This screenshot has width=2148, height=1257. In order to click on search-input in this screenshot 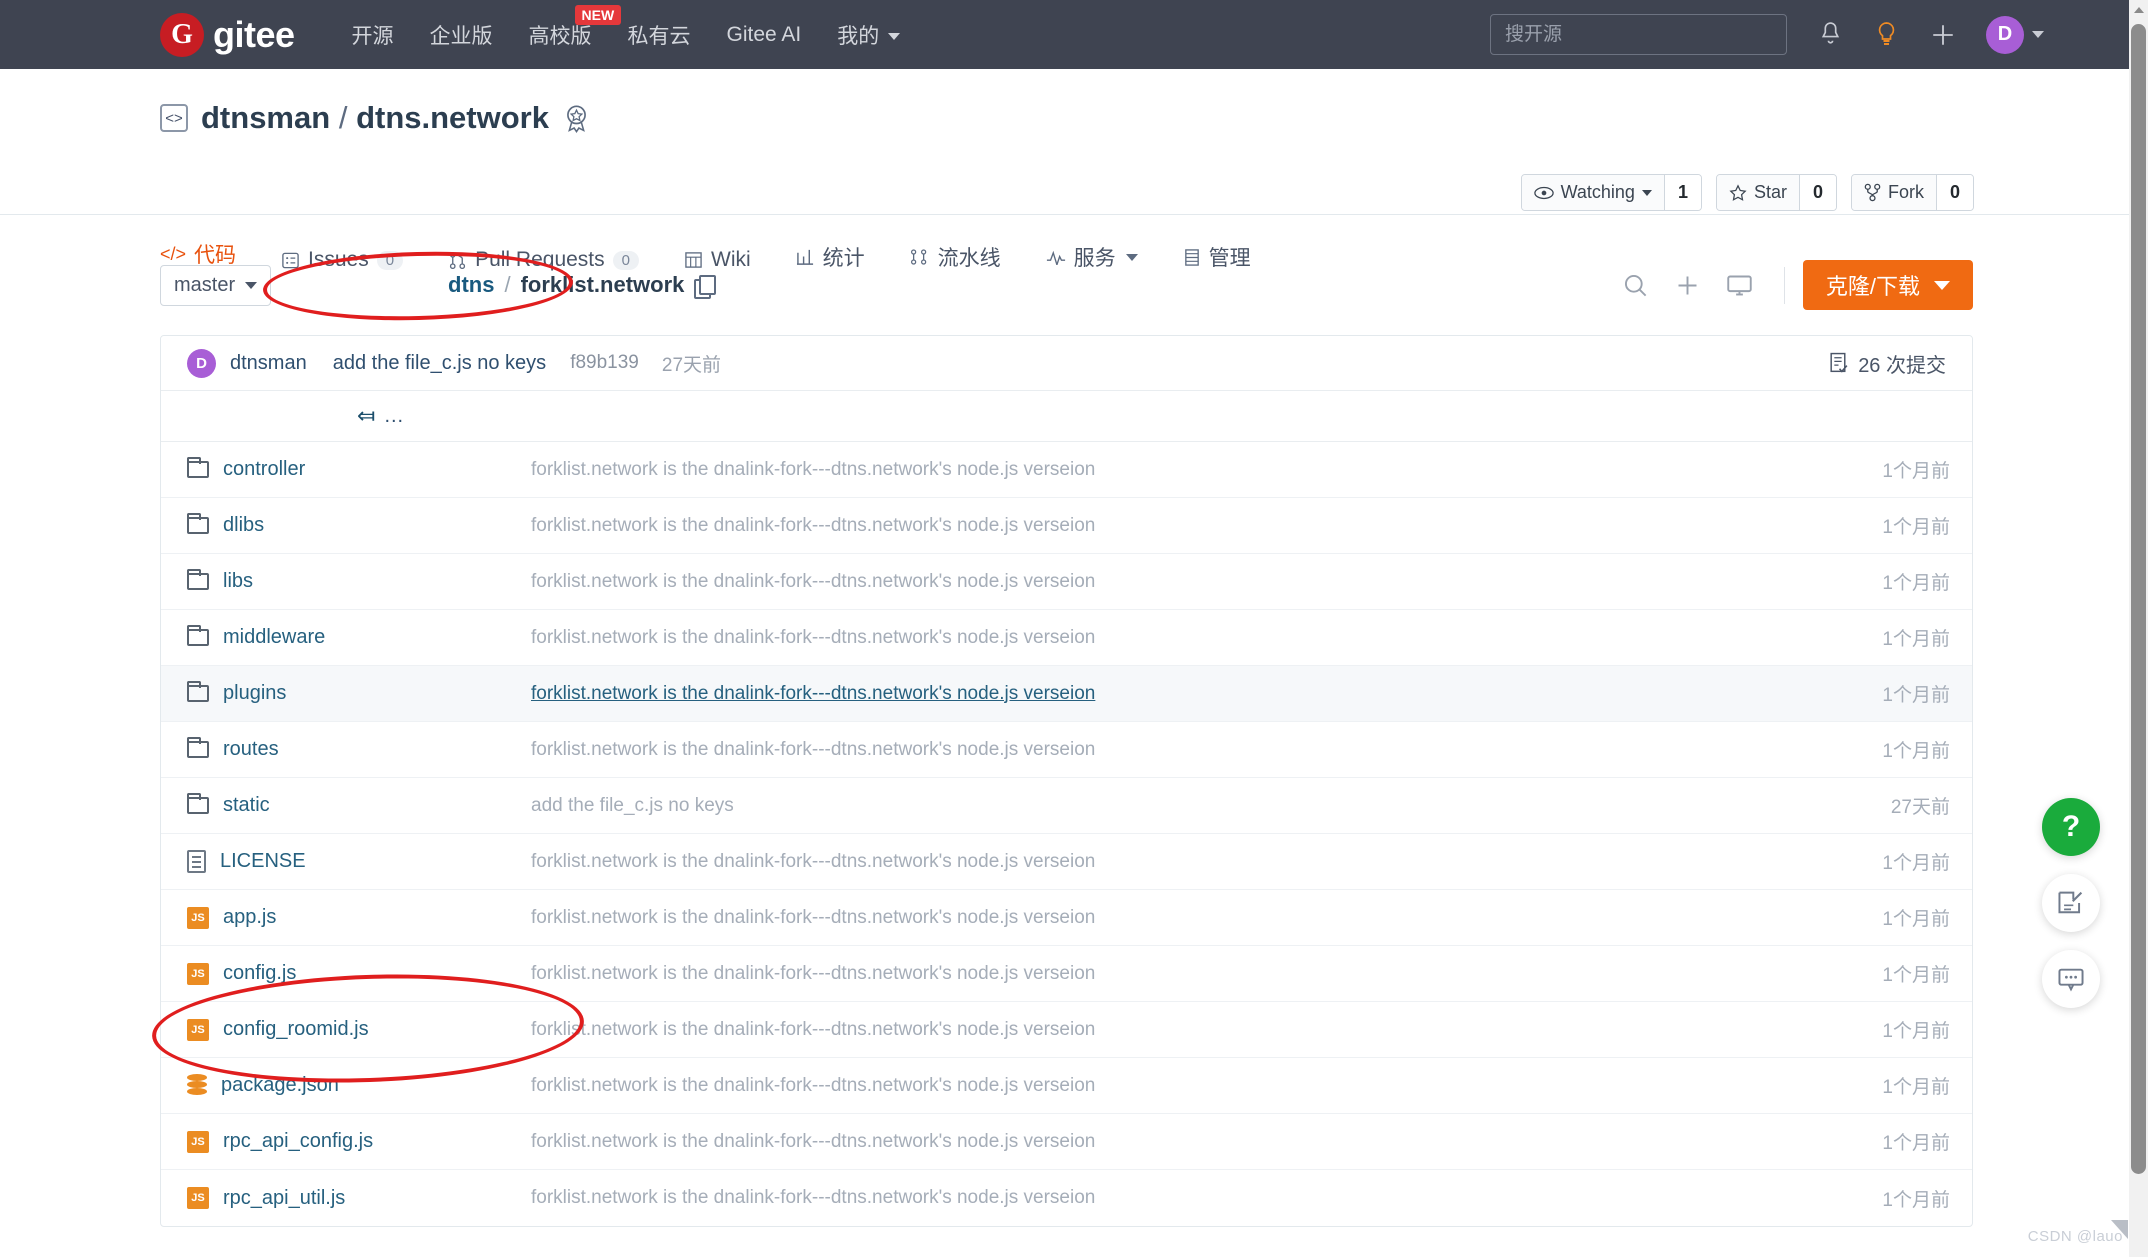, I will do `click(1638, 34)`.